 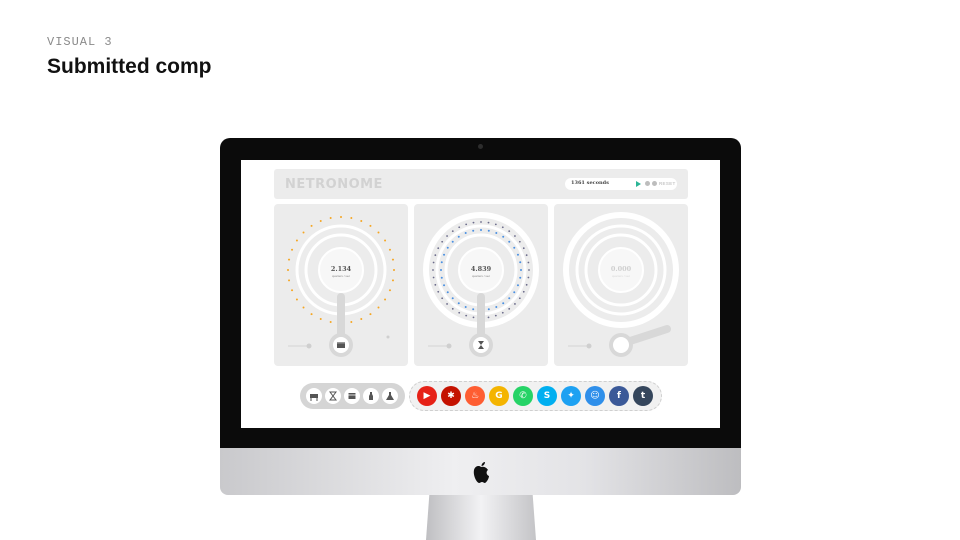 What do you see at coordinates (341, 285) in the screenshot?
I see `metronome-panel-1: 2.134 quarters / sec` at bounding box center [341, 285].